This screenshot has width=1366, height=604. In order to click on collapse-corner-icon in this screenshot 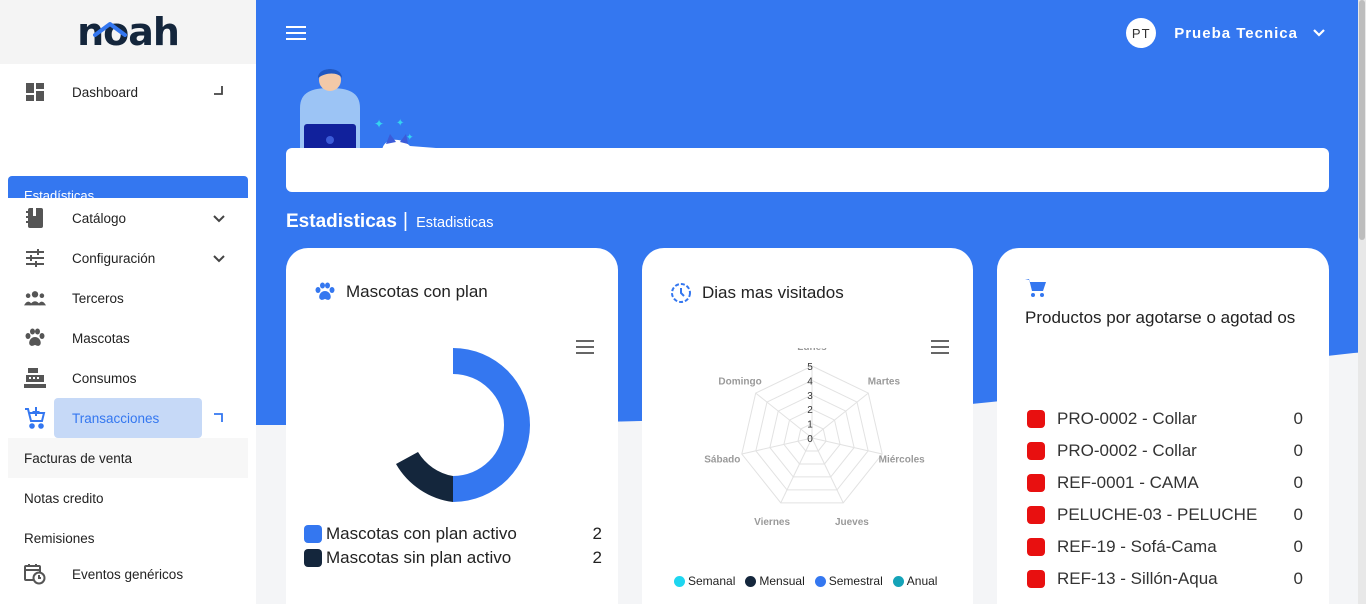, I will do `click(218, 91)`.